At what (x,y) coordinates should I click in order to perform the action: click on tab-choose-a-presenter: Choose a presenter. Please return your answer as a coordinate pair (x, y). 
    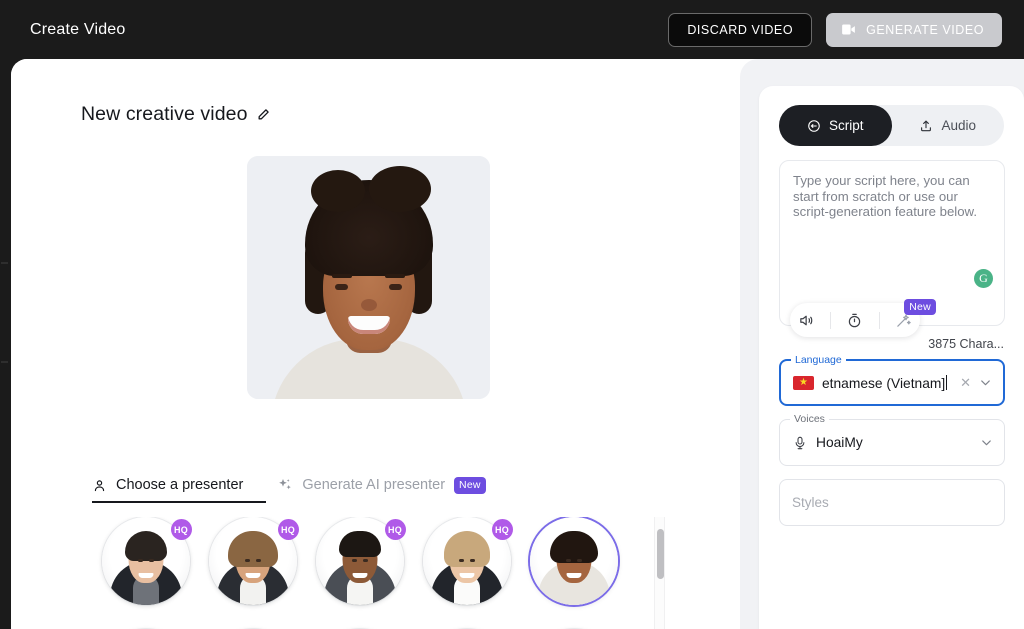
    Looking at the image, I should click on (167, 489).